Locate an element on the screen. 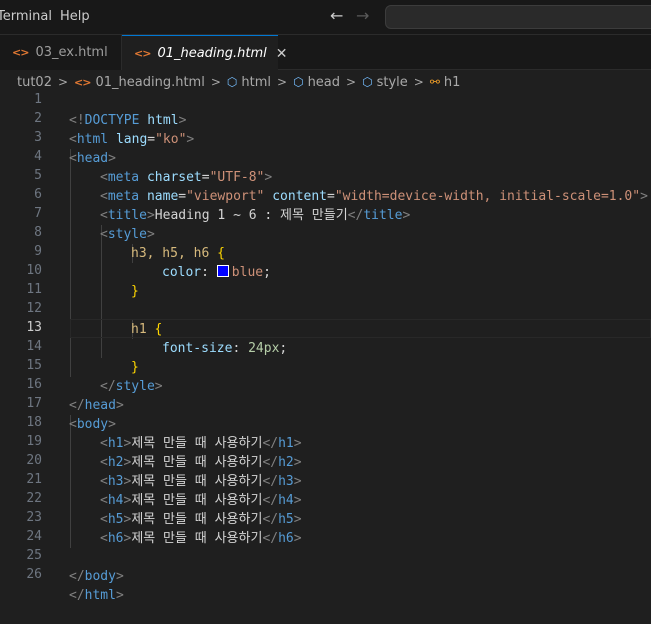  command-center-search is located at coordinates (518, 17).